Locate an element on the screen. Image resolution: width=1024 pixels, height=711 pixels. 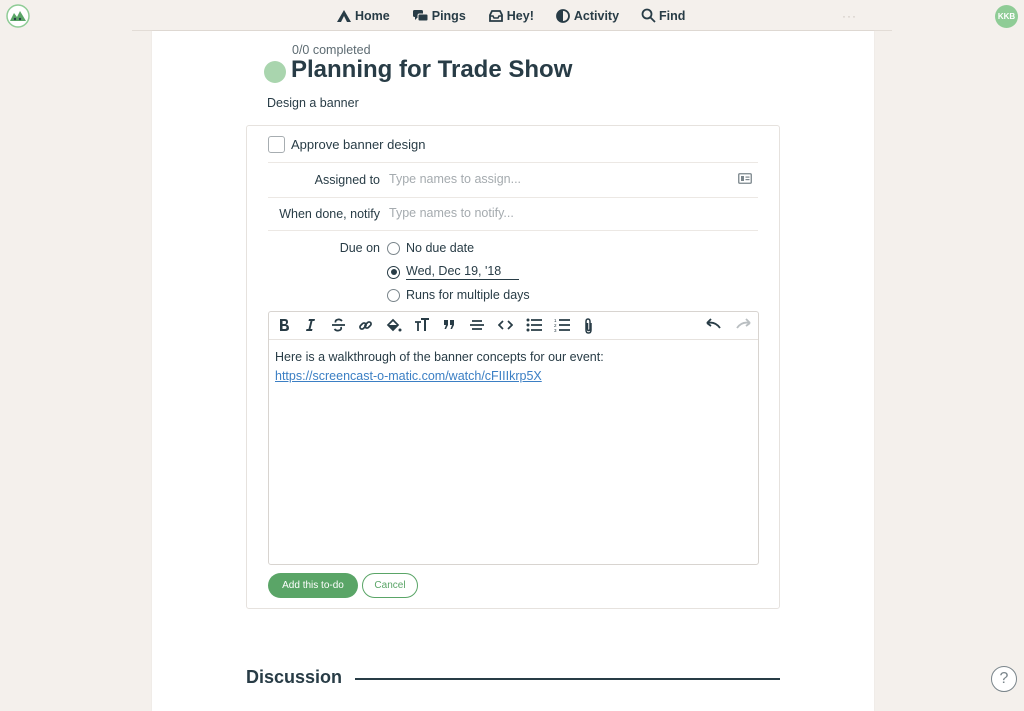
due-option-label: No due date is located at coordinates (440, 248).